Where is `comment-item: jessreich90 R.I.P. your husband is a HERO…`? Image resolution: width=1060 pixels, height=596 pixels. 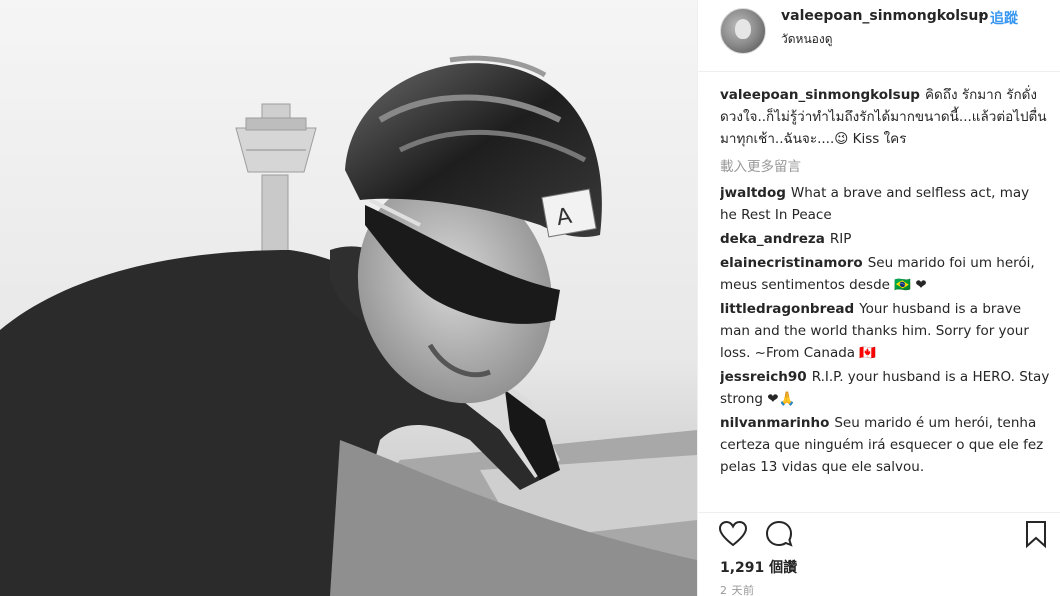
comment-item: jessreich90 R.I.P. your husband is a HERO… is located at coordinates (885, 388).